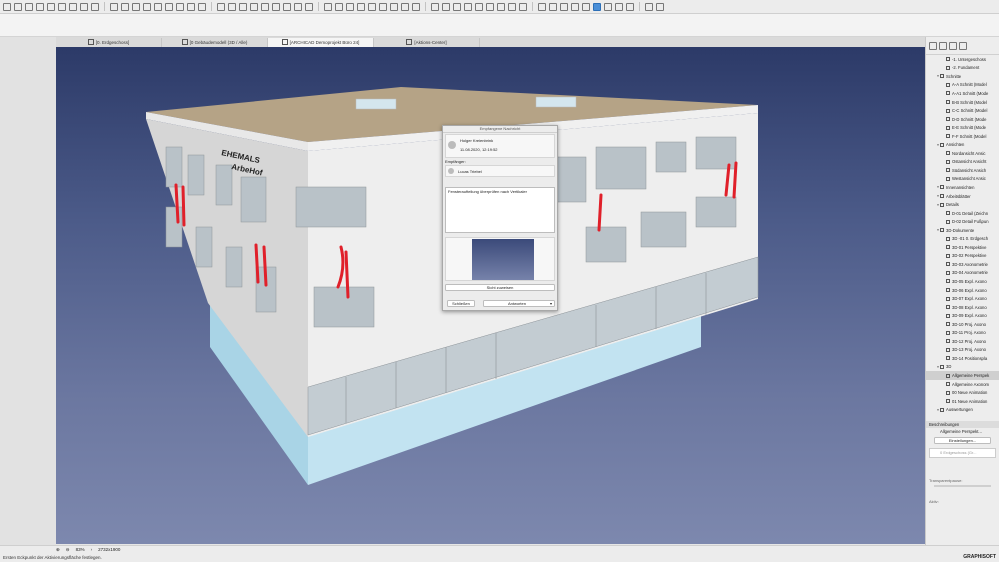 Image resolution: width=999 pixels, height=562 pixels. I want to click on arc-icon, so click(309, 6).